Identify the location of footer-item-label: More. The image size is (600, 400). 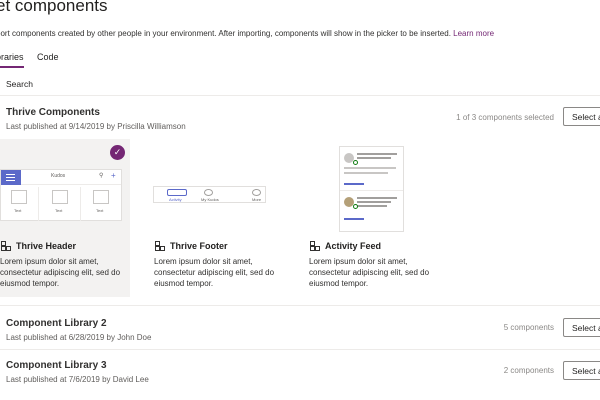
(257, 199).